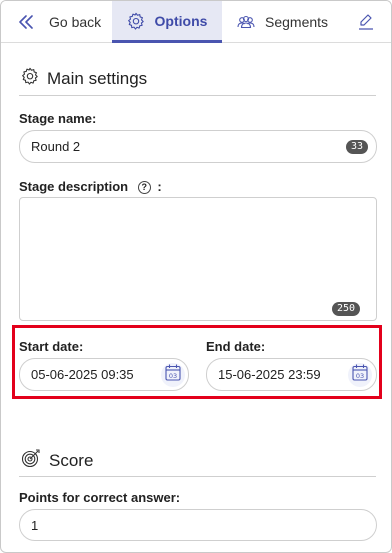  I want to click on score-heading: Score, so click(57, 460).